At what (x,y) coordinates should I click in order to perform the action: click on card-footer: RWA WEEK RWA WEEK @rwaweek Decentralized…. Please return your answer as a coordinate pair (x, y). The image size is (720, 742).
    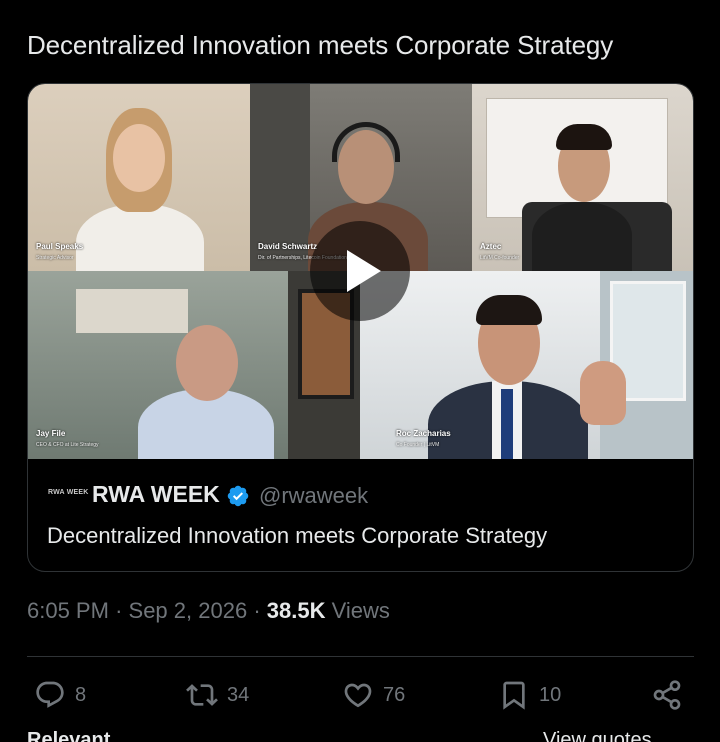
    Looking at the image, I should click on (360, 515).